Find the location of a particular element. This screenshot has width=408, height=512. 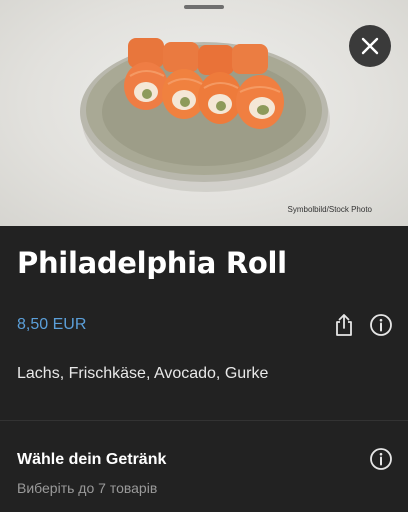

image-credit: Symbolbild/Stock Photo is located at coordinates (330, 209).